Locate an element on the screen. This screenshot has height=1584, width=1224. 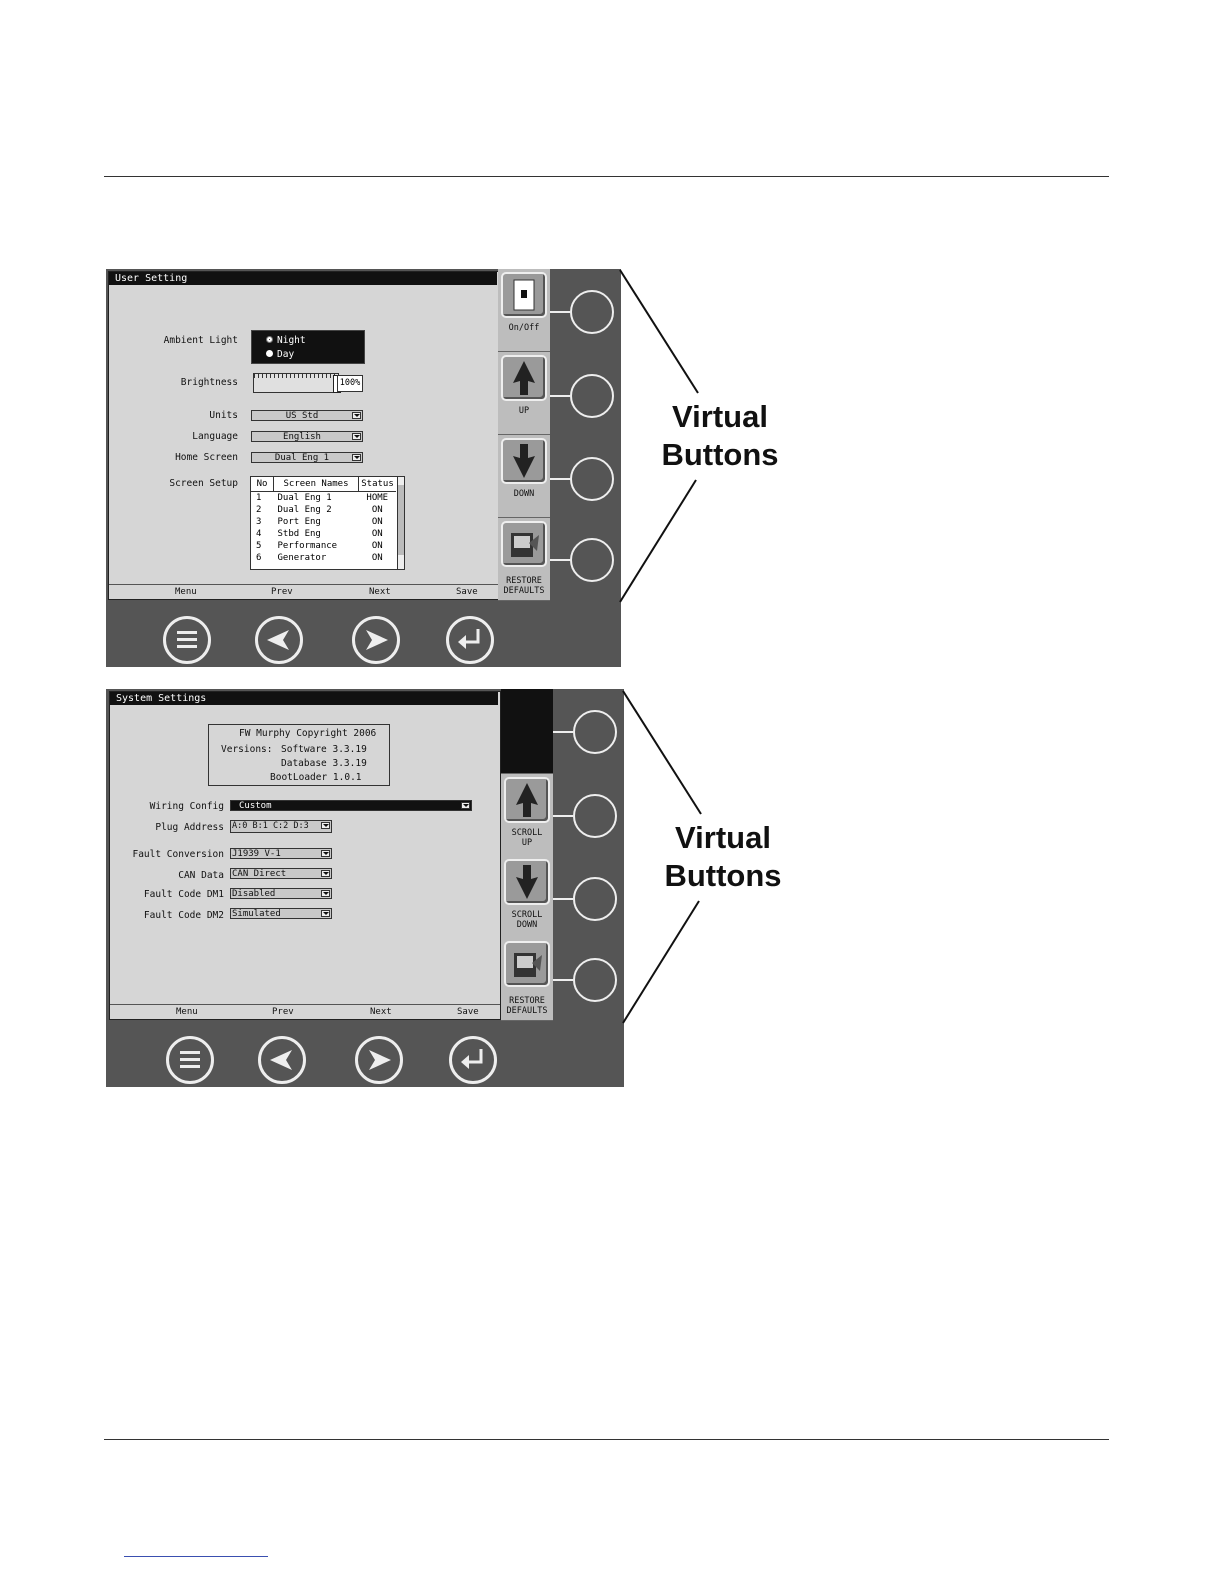
radio-day: Day is located at coordinates (280, 354).